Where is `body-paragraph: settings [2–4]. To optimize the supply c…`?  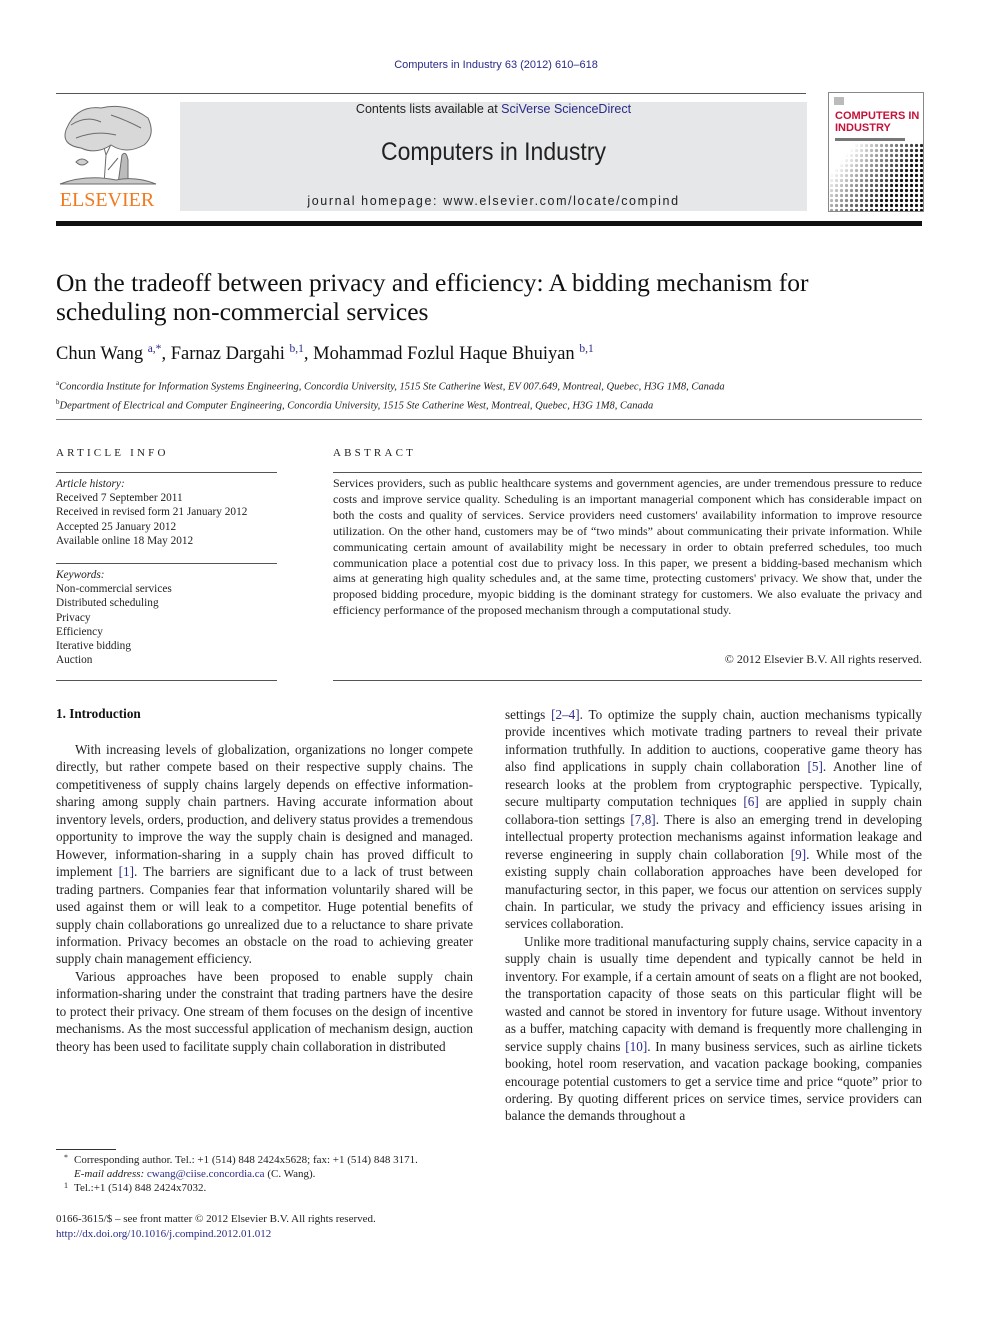 body-paragraph: settings [2–4]. To optimize the supply c… is located at coordinates (714, 819).